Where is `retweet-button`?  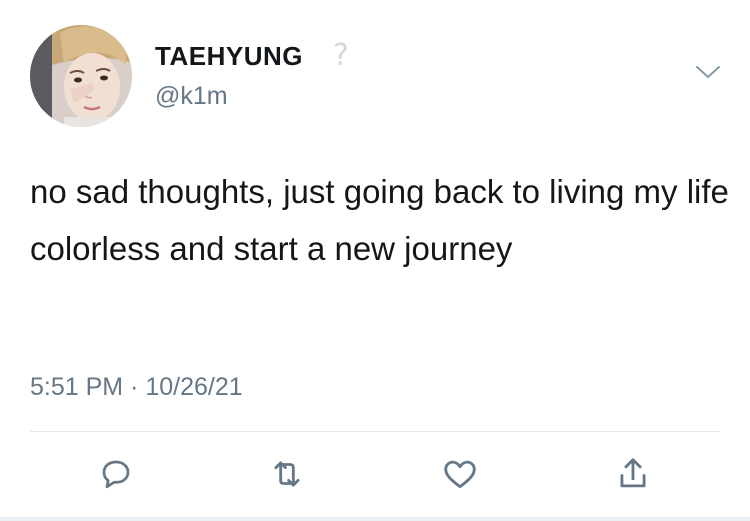 retweet-button is located at coordinates (287, 474).